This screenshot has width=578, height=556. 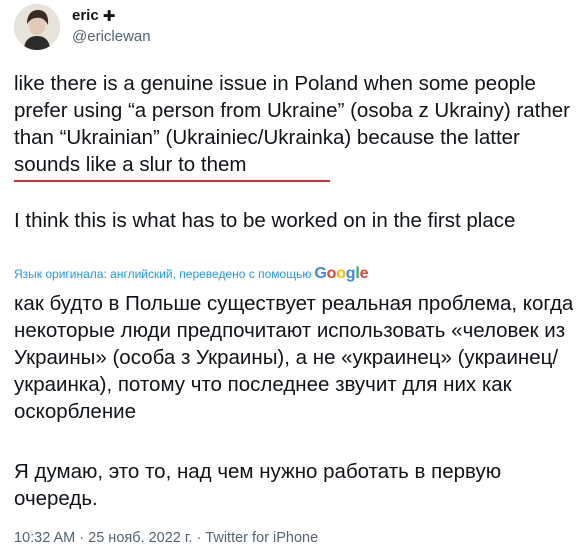 What do you see at coordinates (341, 273) in the screenshot?
I see `google-logo: Google` at bounding box center [341, 273].